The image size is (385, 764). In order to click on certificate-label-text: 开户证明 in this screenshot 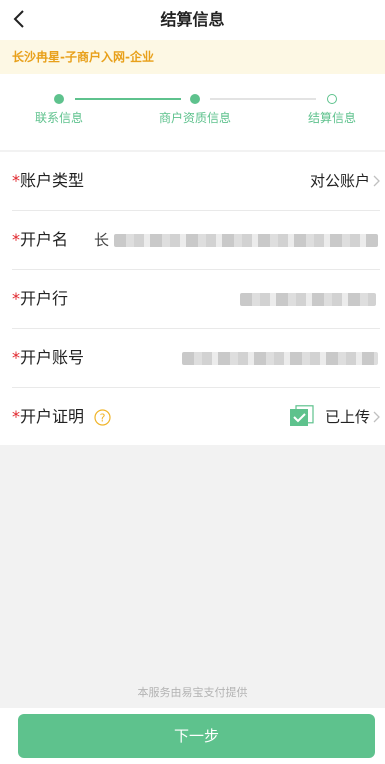, I will do `click(52, 416)`.